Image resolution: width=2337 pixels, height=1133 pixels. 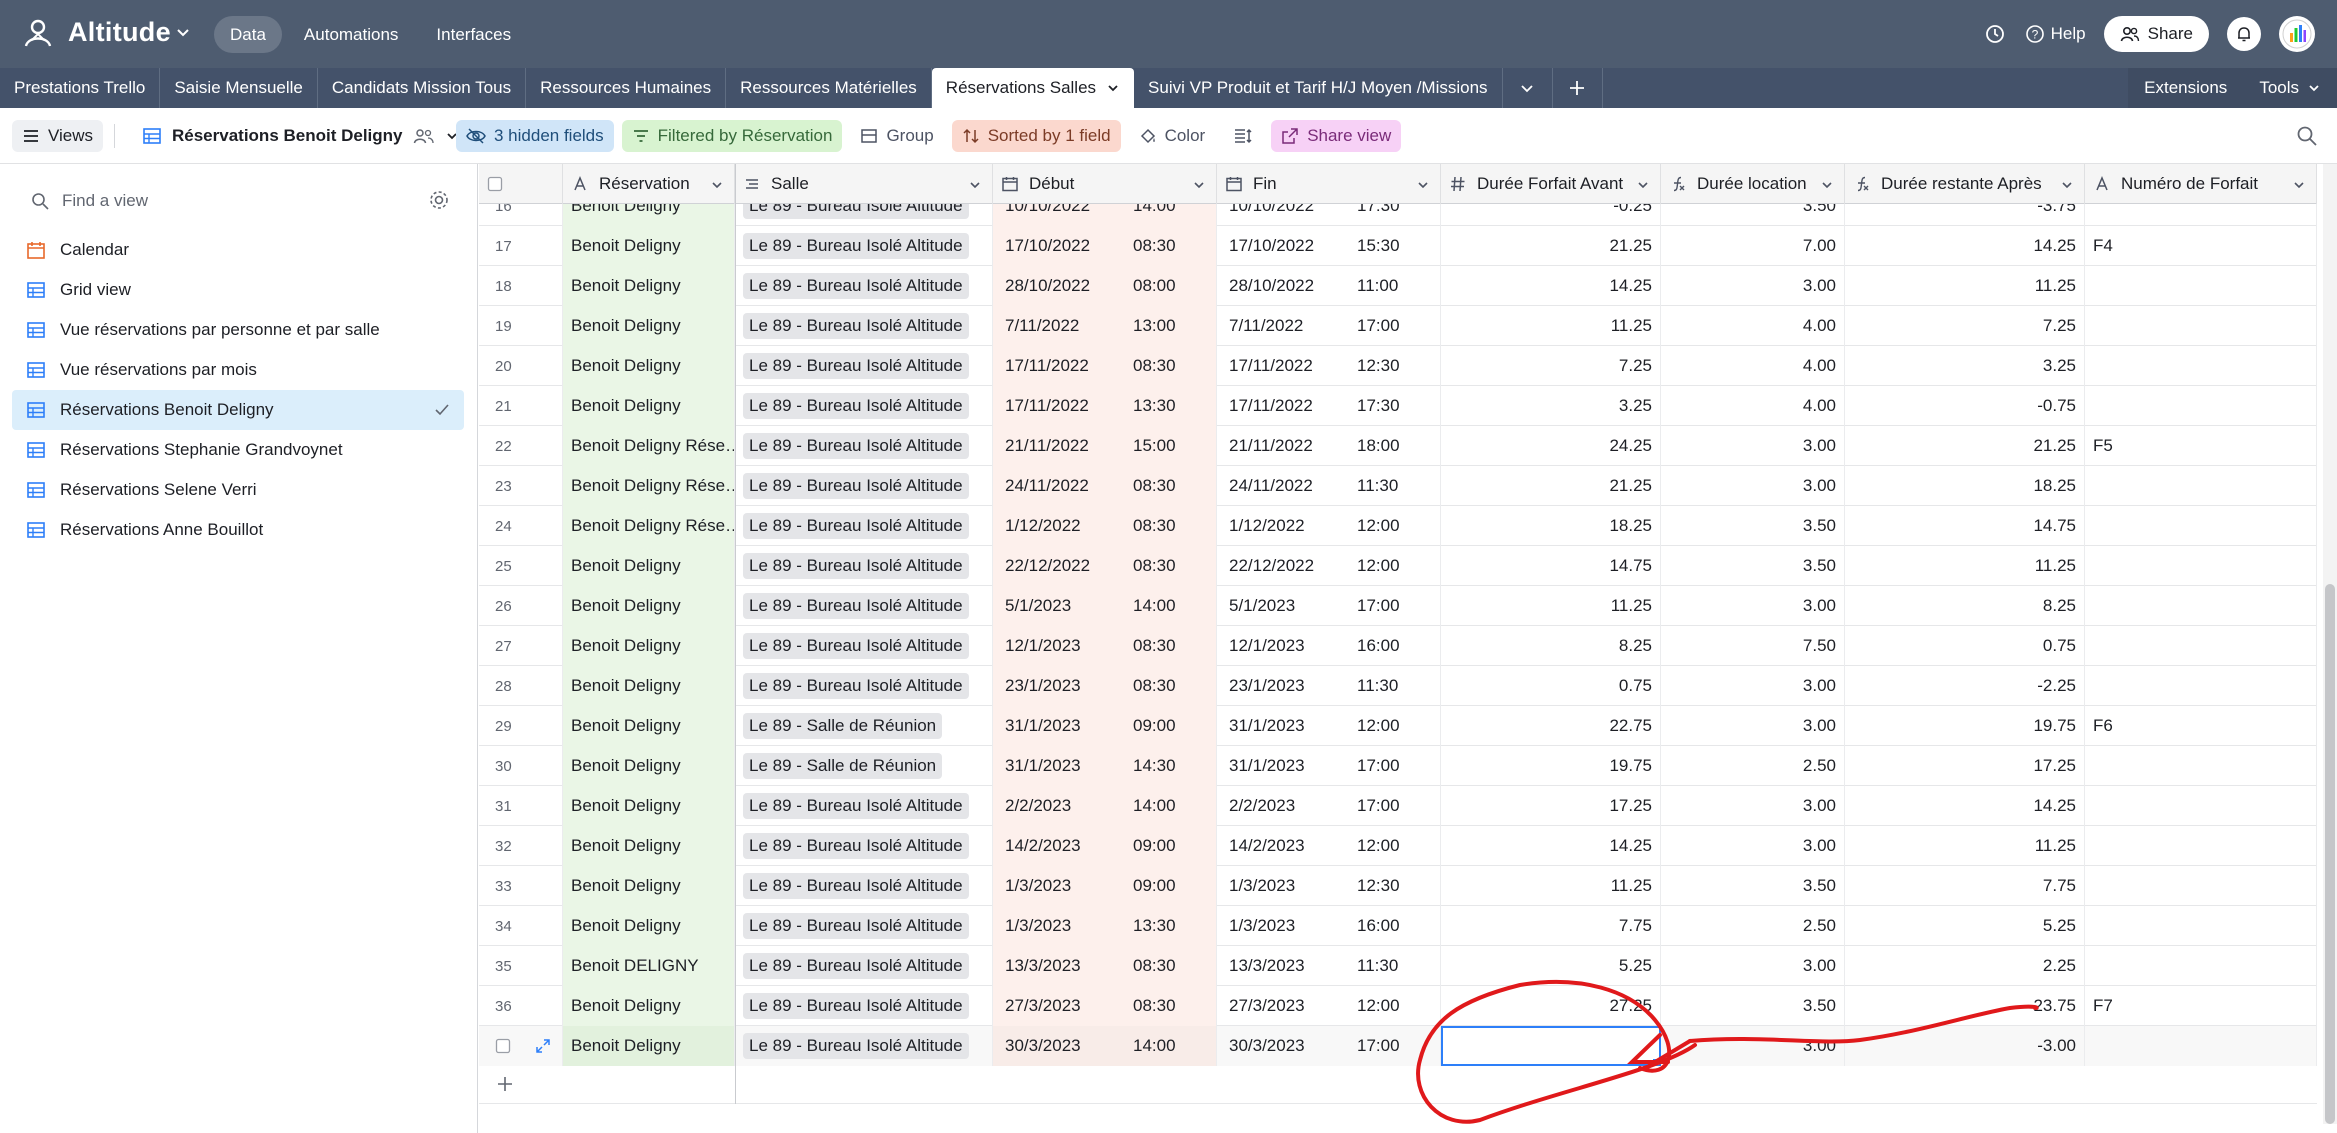 I want to click on select-all-checkbox, so click(x=495, y=184).